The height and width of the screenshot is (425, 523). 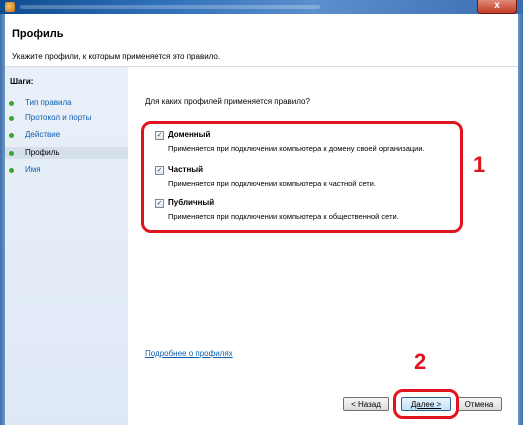 What do you see at coordinates (42, 152) in the screenshot?
I see `step-label: Профиль` at bounding box center [42, 152].